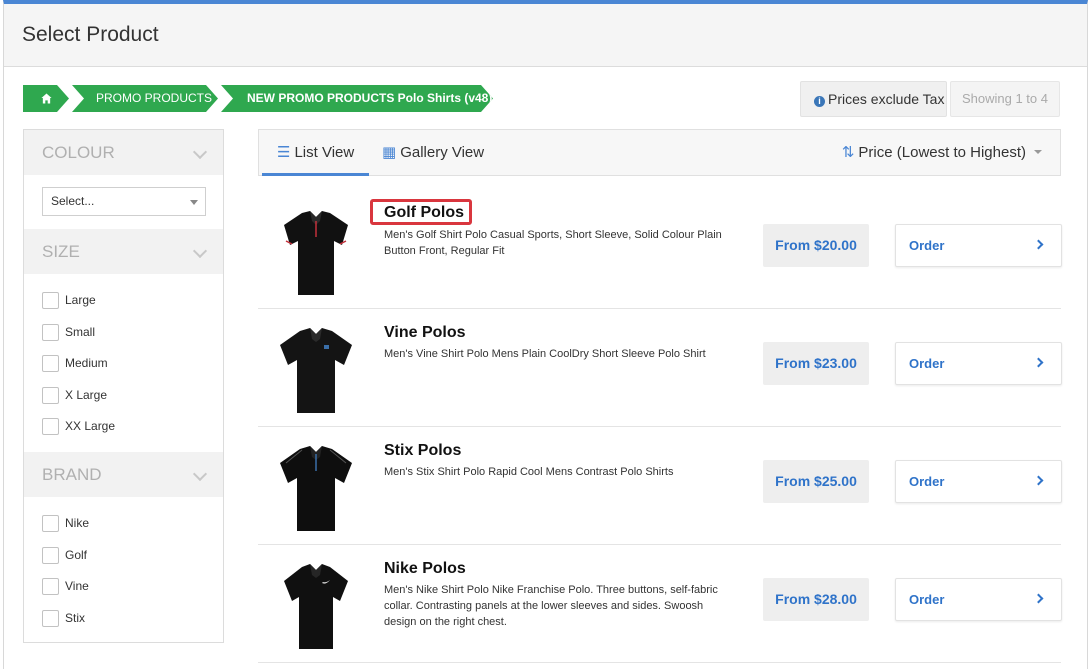  I want to click on product-price: From $25.00, so click(816, 481).